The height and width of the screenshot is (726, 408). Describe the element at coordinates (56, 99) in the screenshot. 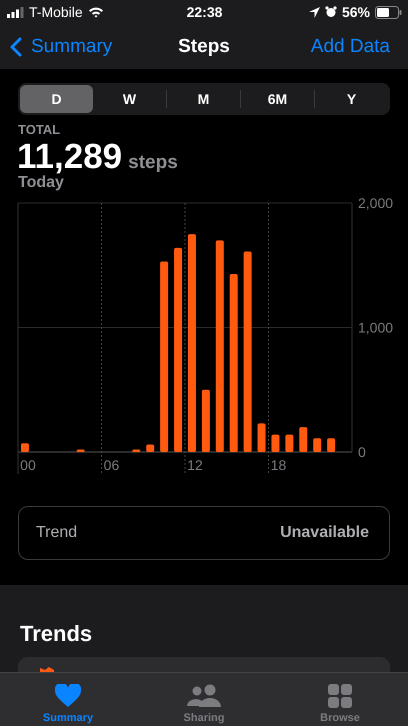

I see `period-segment: D` at that location.